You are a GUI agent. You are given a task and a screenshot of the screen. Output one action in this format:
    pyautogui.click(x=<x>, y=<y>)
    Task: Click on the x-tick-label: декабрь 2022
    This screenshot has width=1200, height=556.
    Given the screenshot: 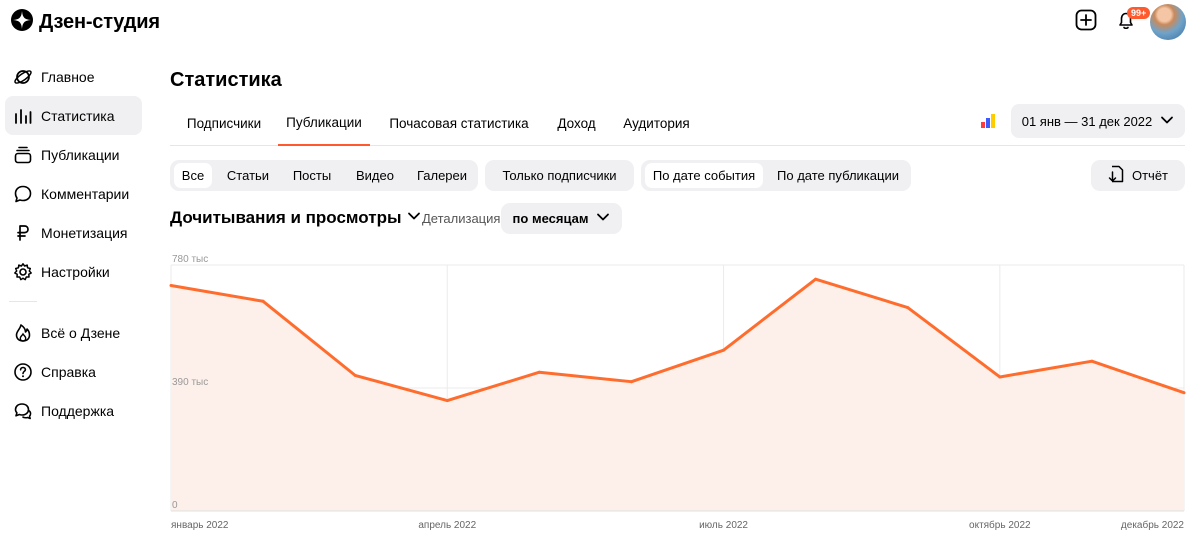 What is the action you would take?
    pyautogui.click(x=1153, y=525)
    